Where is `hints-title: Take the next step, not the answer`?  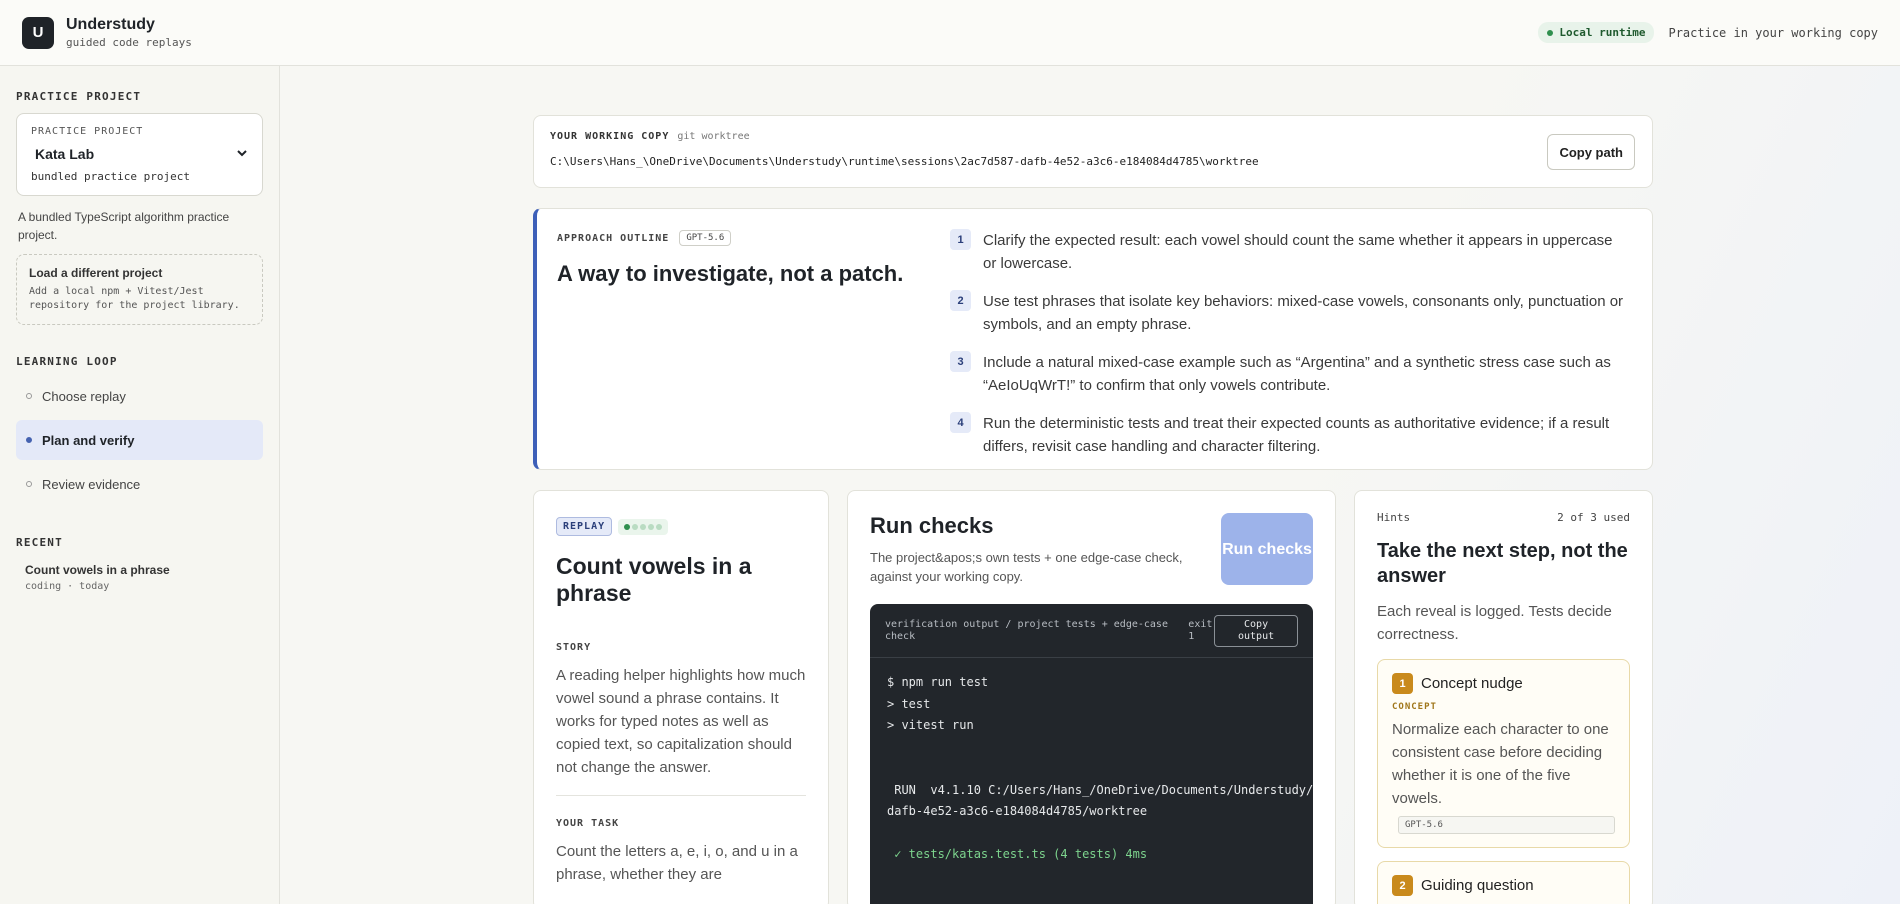
hints-title: Take the next step, not the answer is located at coordinates (1502, 563).